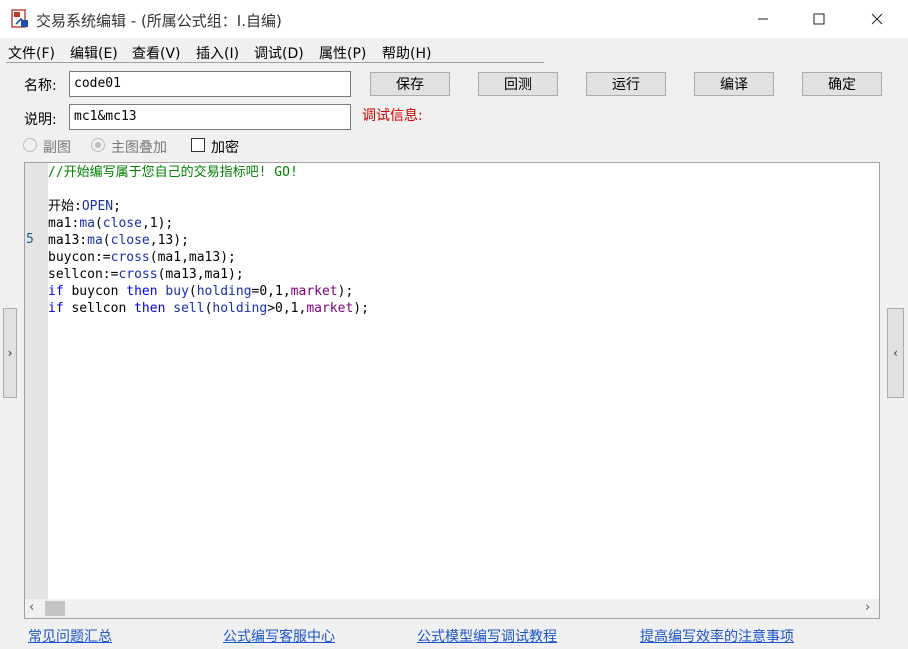 The height and width of the screenshot is (649, 908). I want to click on service-center-link: 公式编写客服中心, so click(279, 636).